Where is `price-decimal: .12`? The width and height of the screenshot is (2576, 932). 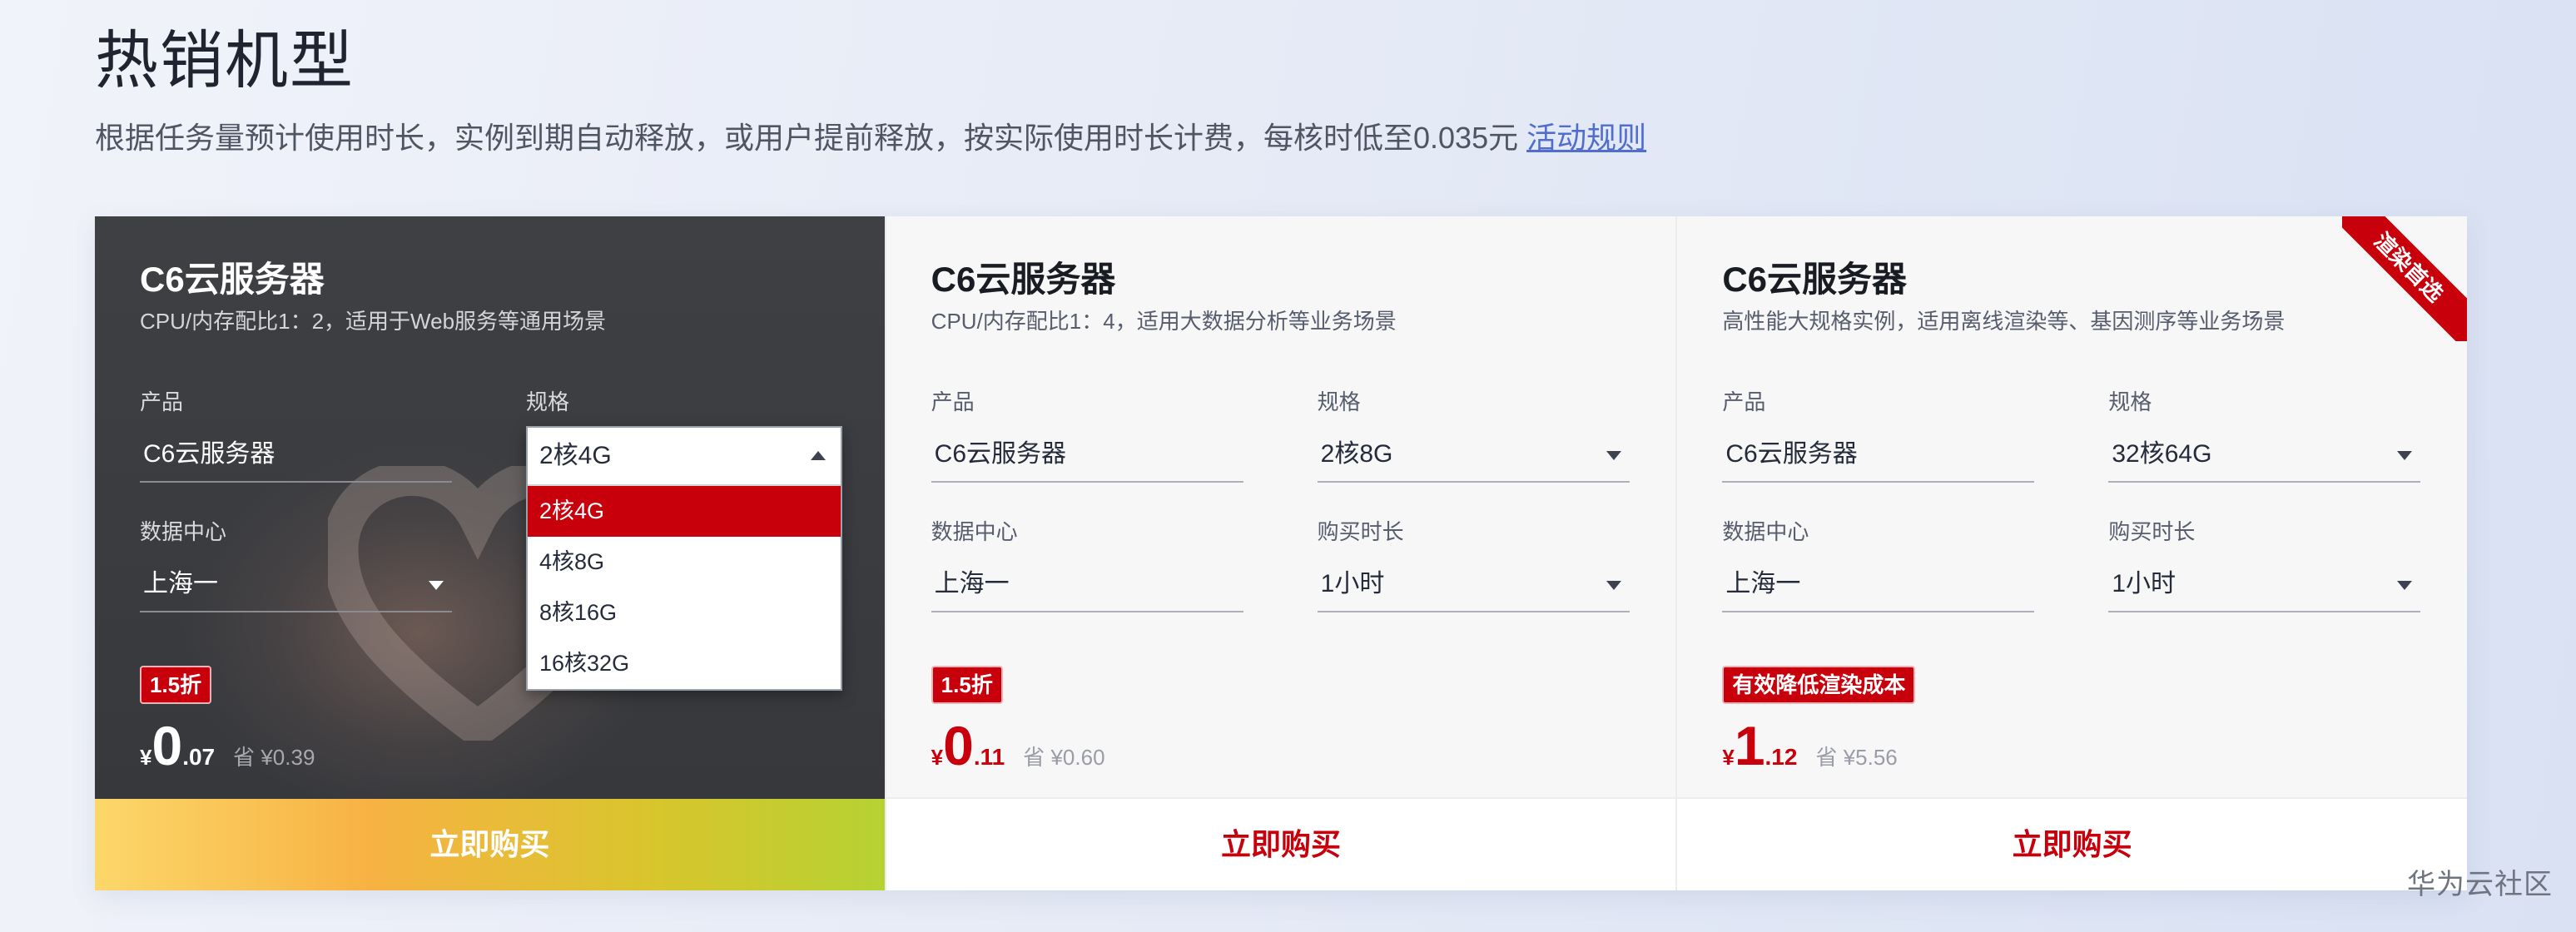
price-decimal: .12 is located at coordinates (1781, 757).